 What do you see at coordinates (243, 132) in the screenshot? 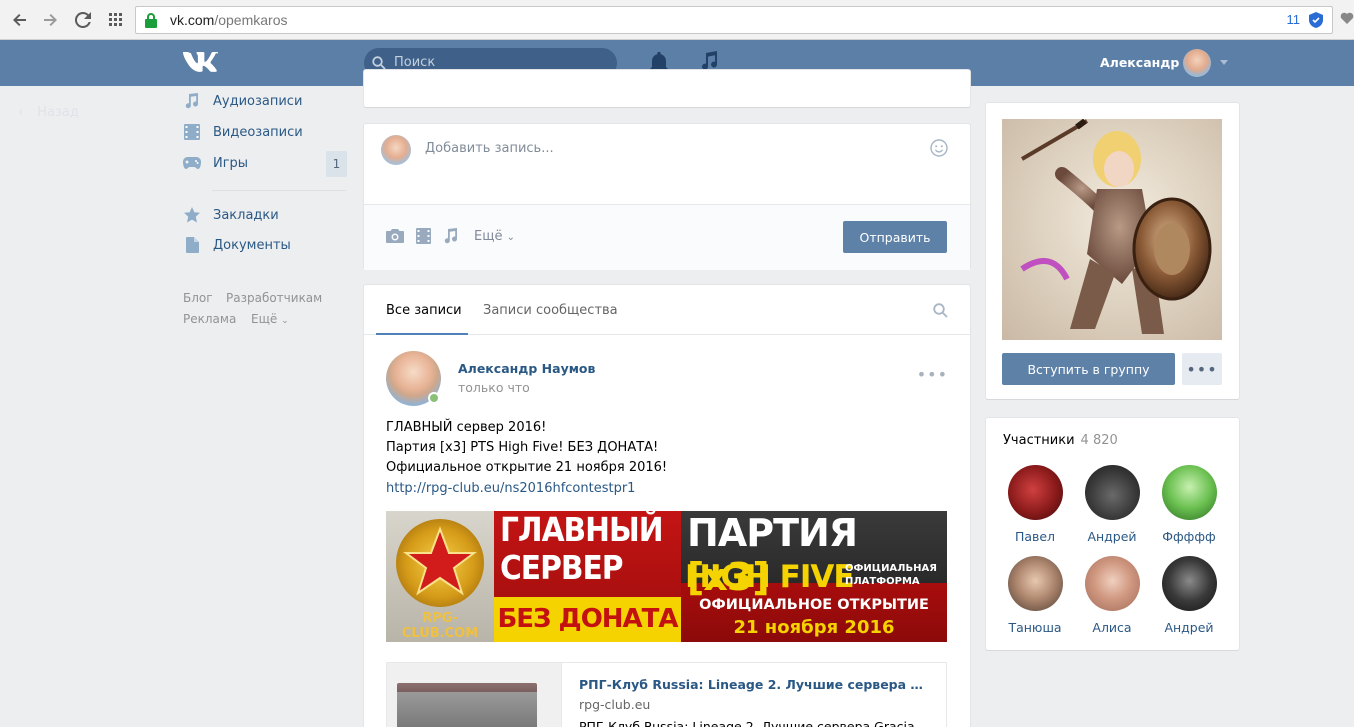
I see `sidebar-item-video: Видеозаписи` at bounding box center [243, 132].